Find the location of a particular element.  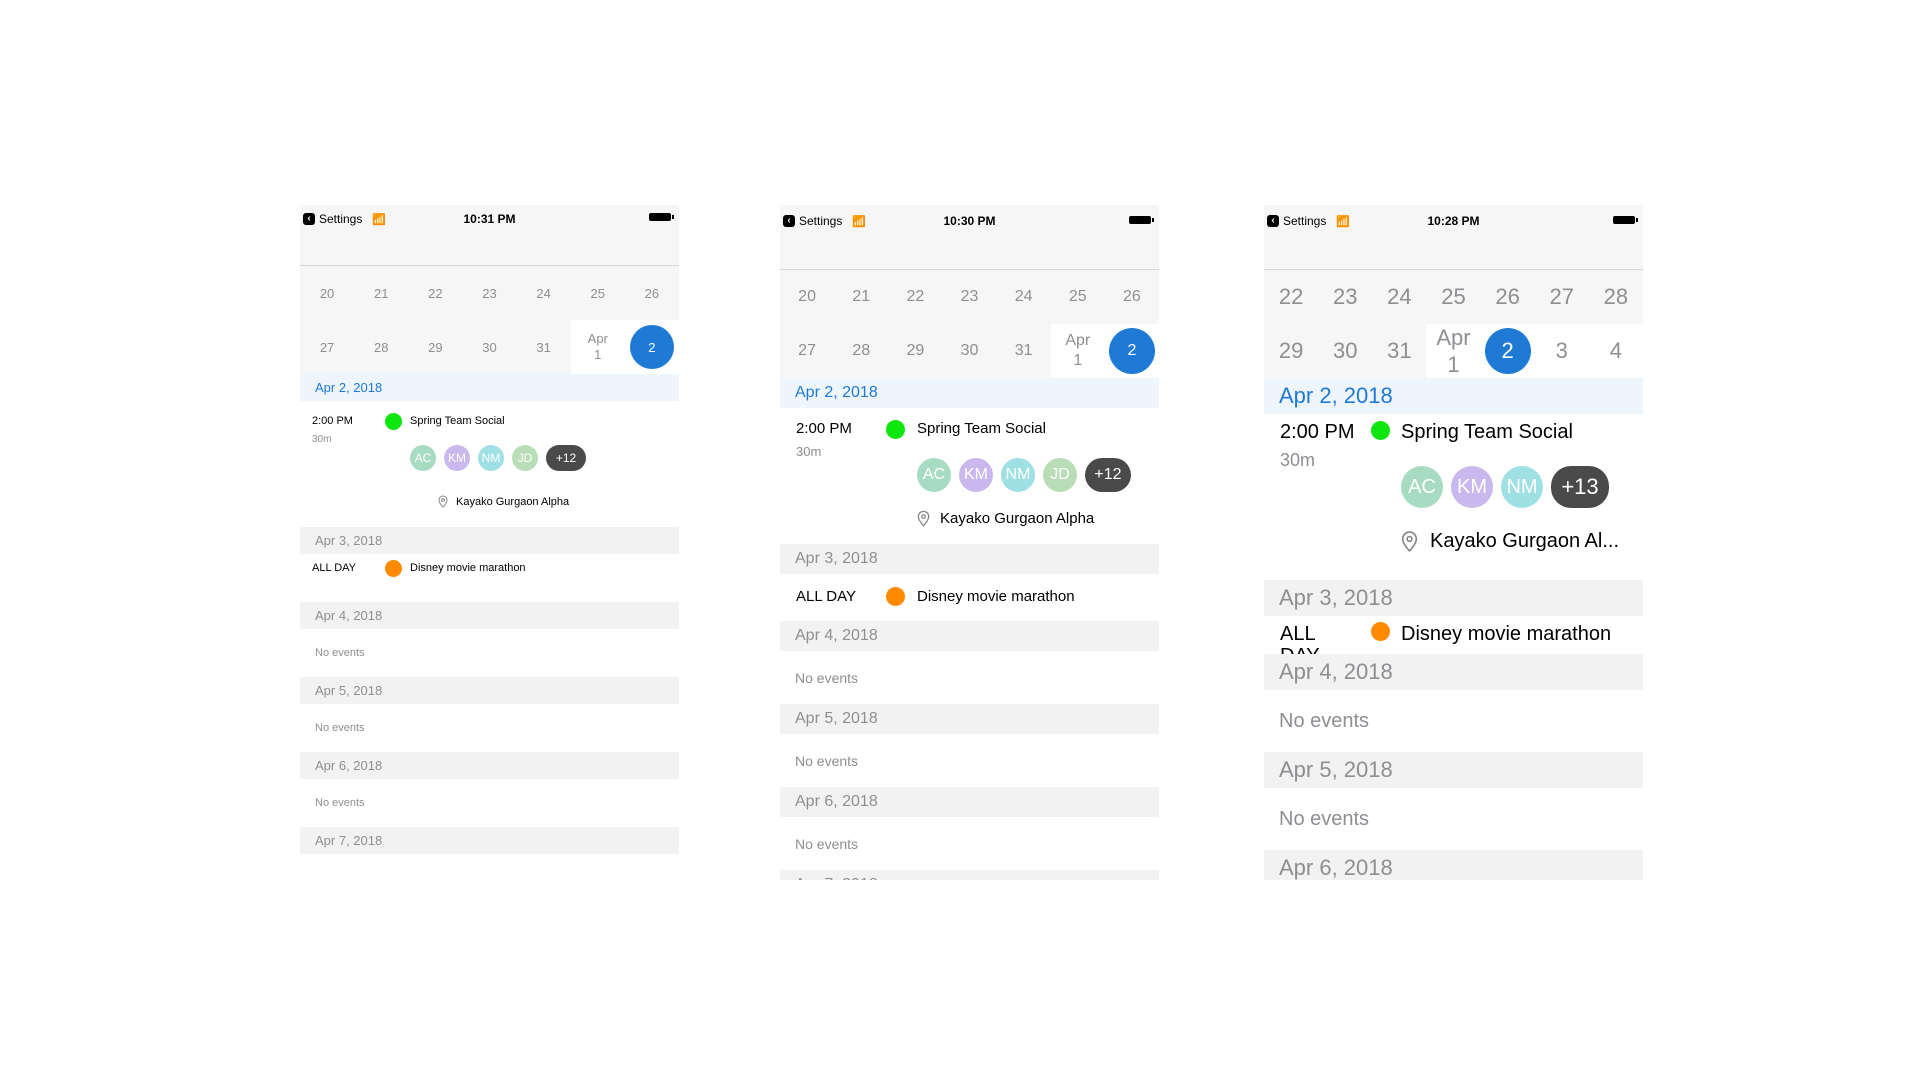

avatar: AC is located at coordinates (423, 458).